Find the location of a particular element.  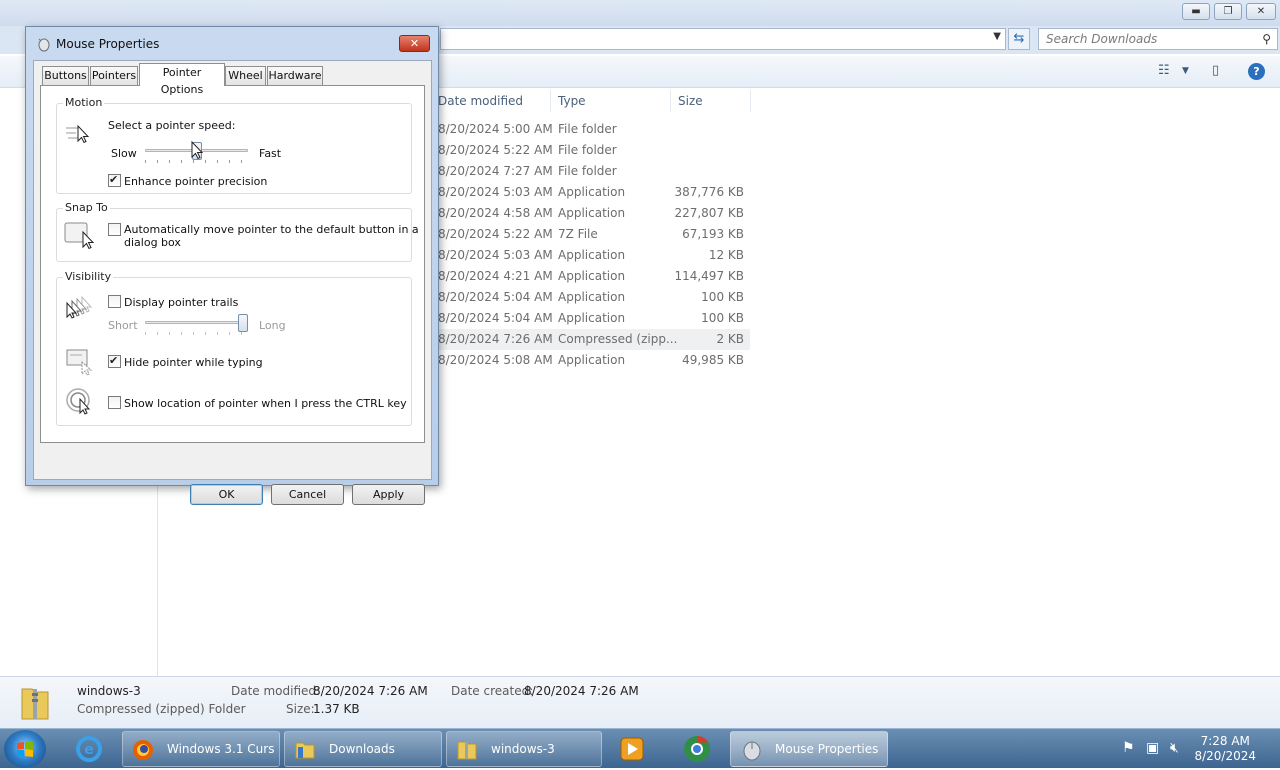

column-header-size: Size is located at coordinates (690, 101).